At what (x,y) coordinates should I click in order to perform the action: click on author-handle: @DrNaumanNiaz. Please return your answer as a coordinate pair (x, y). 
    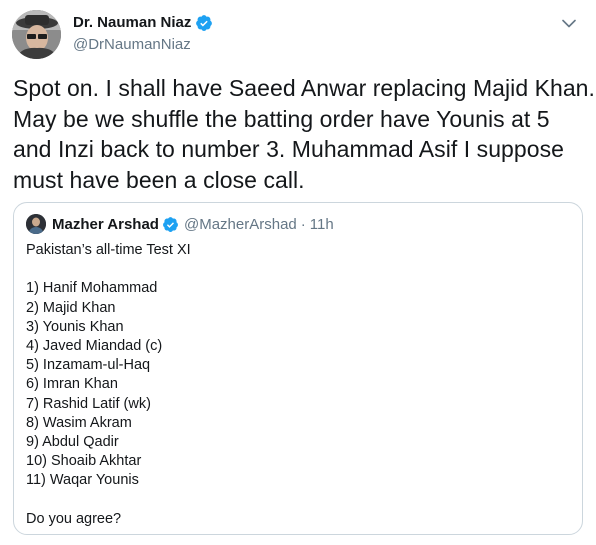
    Looking at the image, I should click on (143, 45).